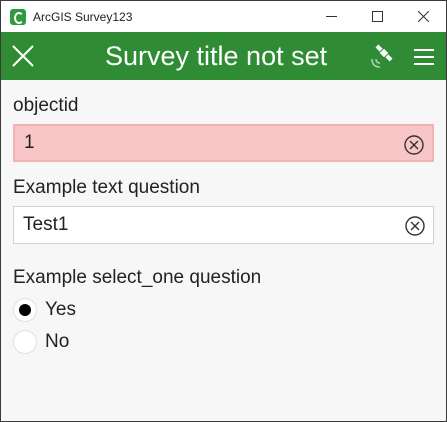 The height and width of the screenshot is (422, 447). What do you see at coordinates (46, 105) in the screenshot?
I see `question-label-objectid: objectid` at bounding box center [46, 105].